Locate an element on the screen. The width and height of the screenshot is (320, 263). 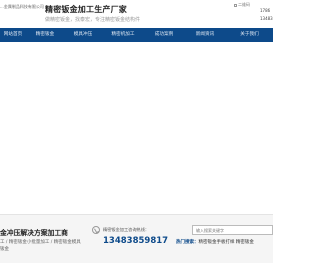
main-nav: 网站首页 精密钣金 模具冲压 精密机加工 成功案例 新闻资讯 关于我们 is located at coordinates (136, 35).